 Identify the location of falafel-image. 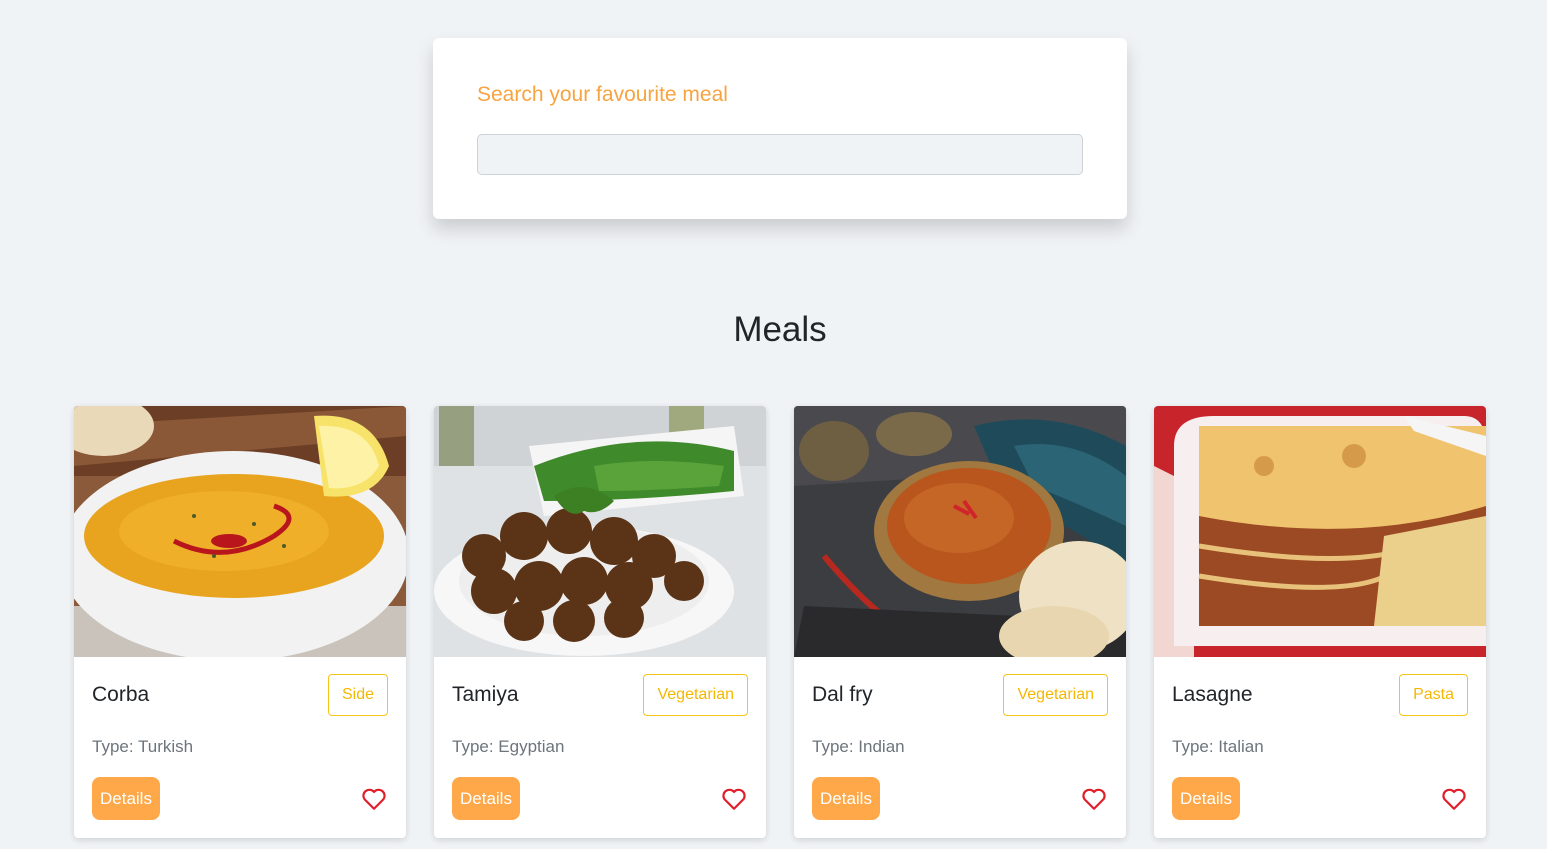
(600, 531).